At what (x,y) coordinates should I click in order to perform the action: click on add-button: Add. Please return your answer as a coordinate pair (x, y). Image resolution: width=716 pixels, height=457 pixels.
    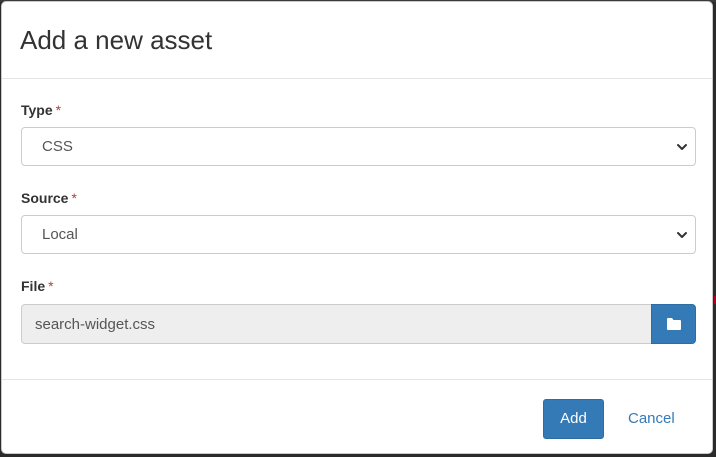
    Looking at the image, I should click on (573, 419).